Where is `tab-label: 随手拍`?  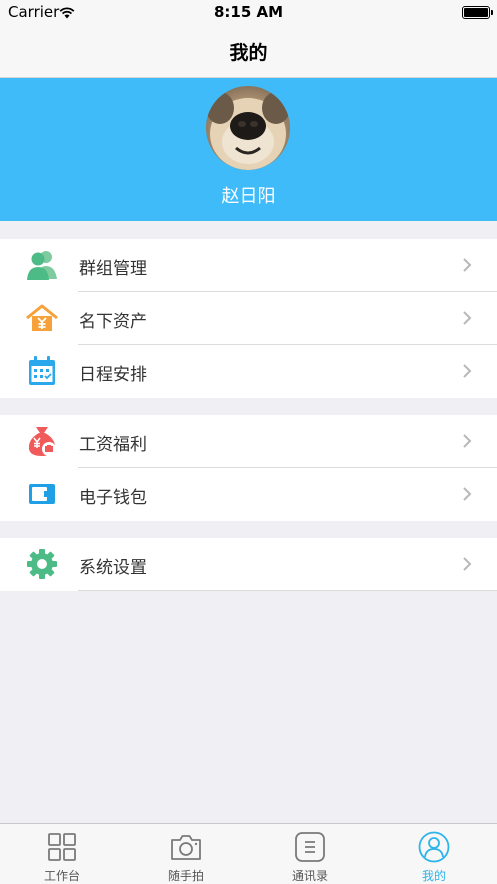 tab-label: 随手拍 is located at coordinates (185, 876).